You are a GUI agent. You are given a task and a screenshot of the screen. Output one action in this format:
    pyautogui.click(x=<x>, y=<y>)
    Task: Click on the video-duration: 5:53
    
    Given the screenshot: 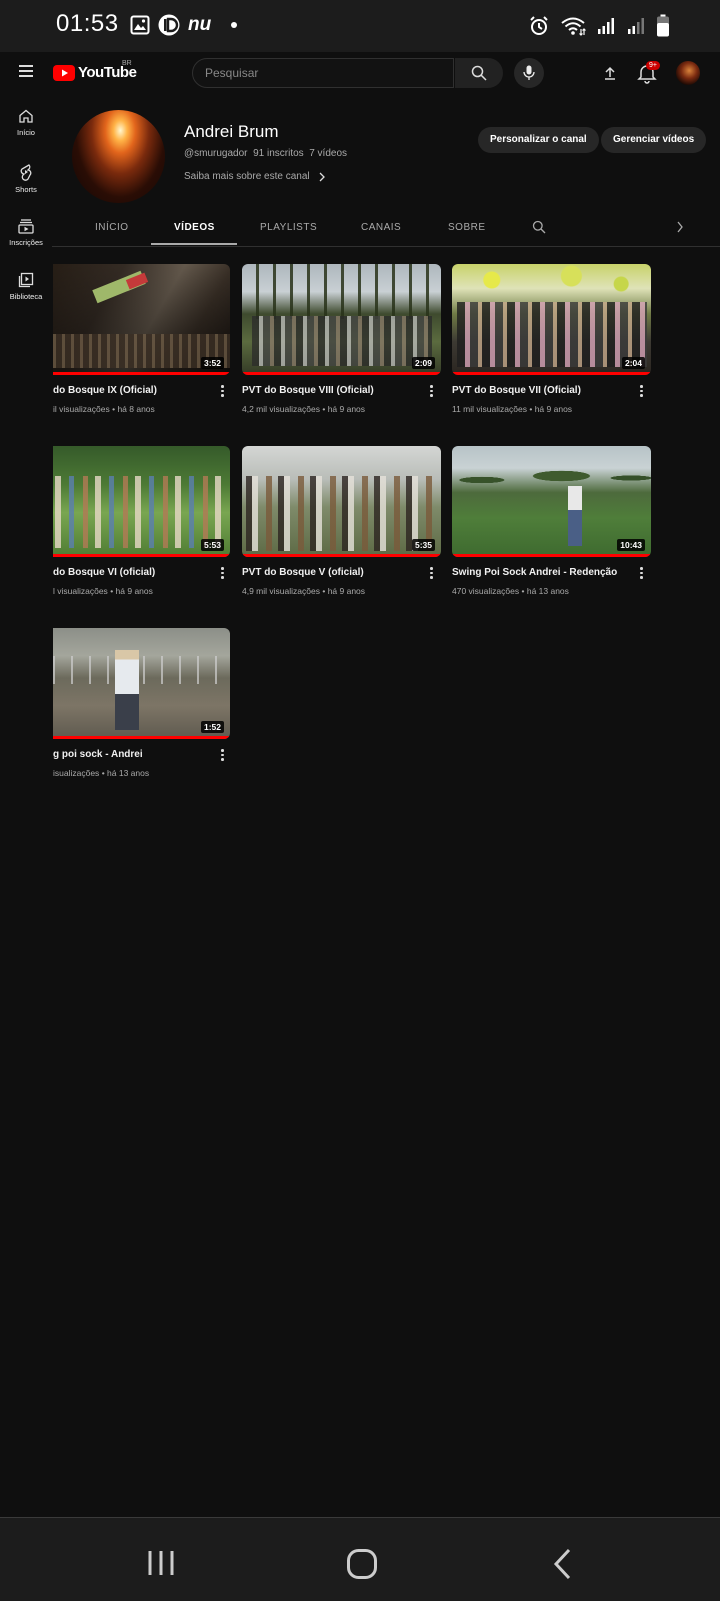 What is the action you would take?
    pyautogui.click(x=212, y=545)
    